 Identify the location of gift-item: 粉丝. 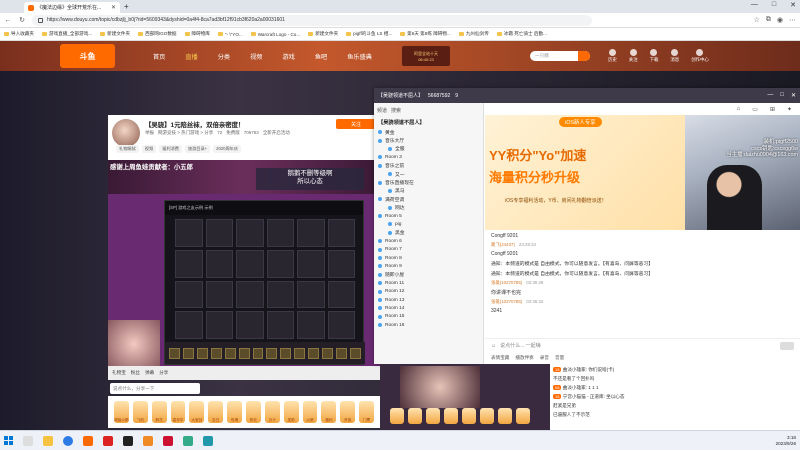
(253, 412).